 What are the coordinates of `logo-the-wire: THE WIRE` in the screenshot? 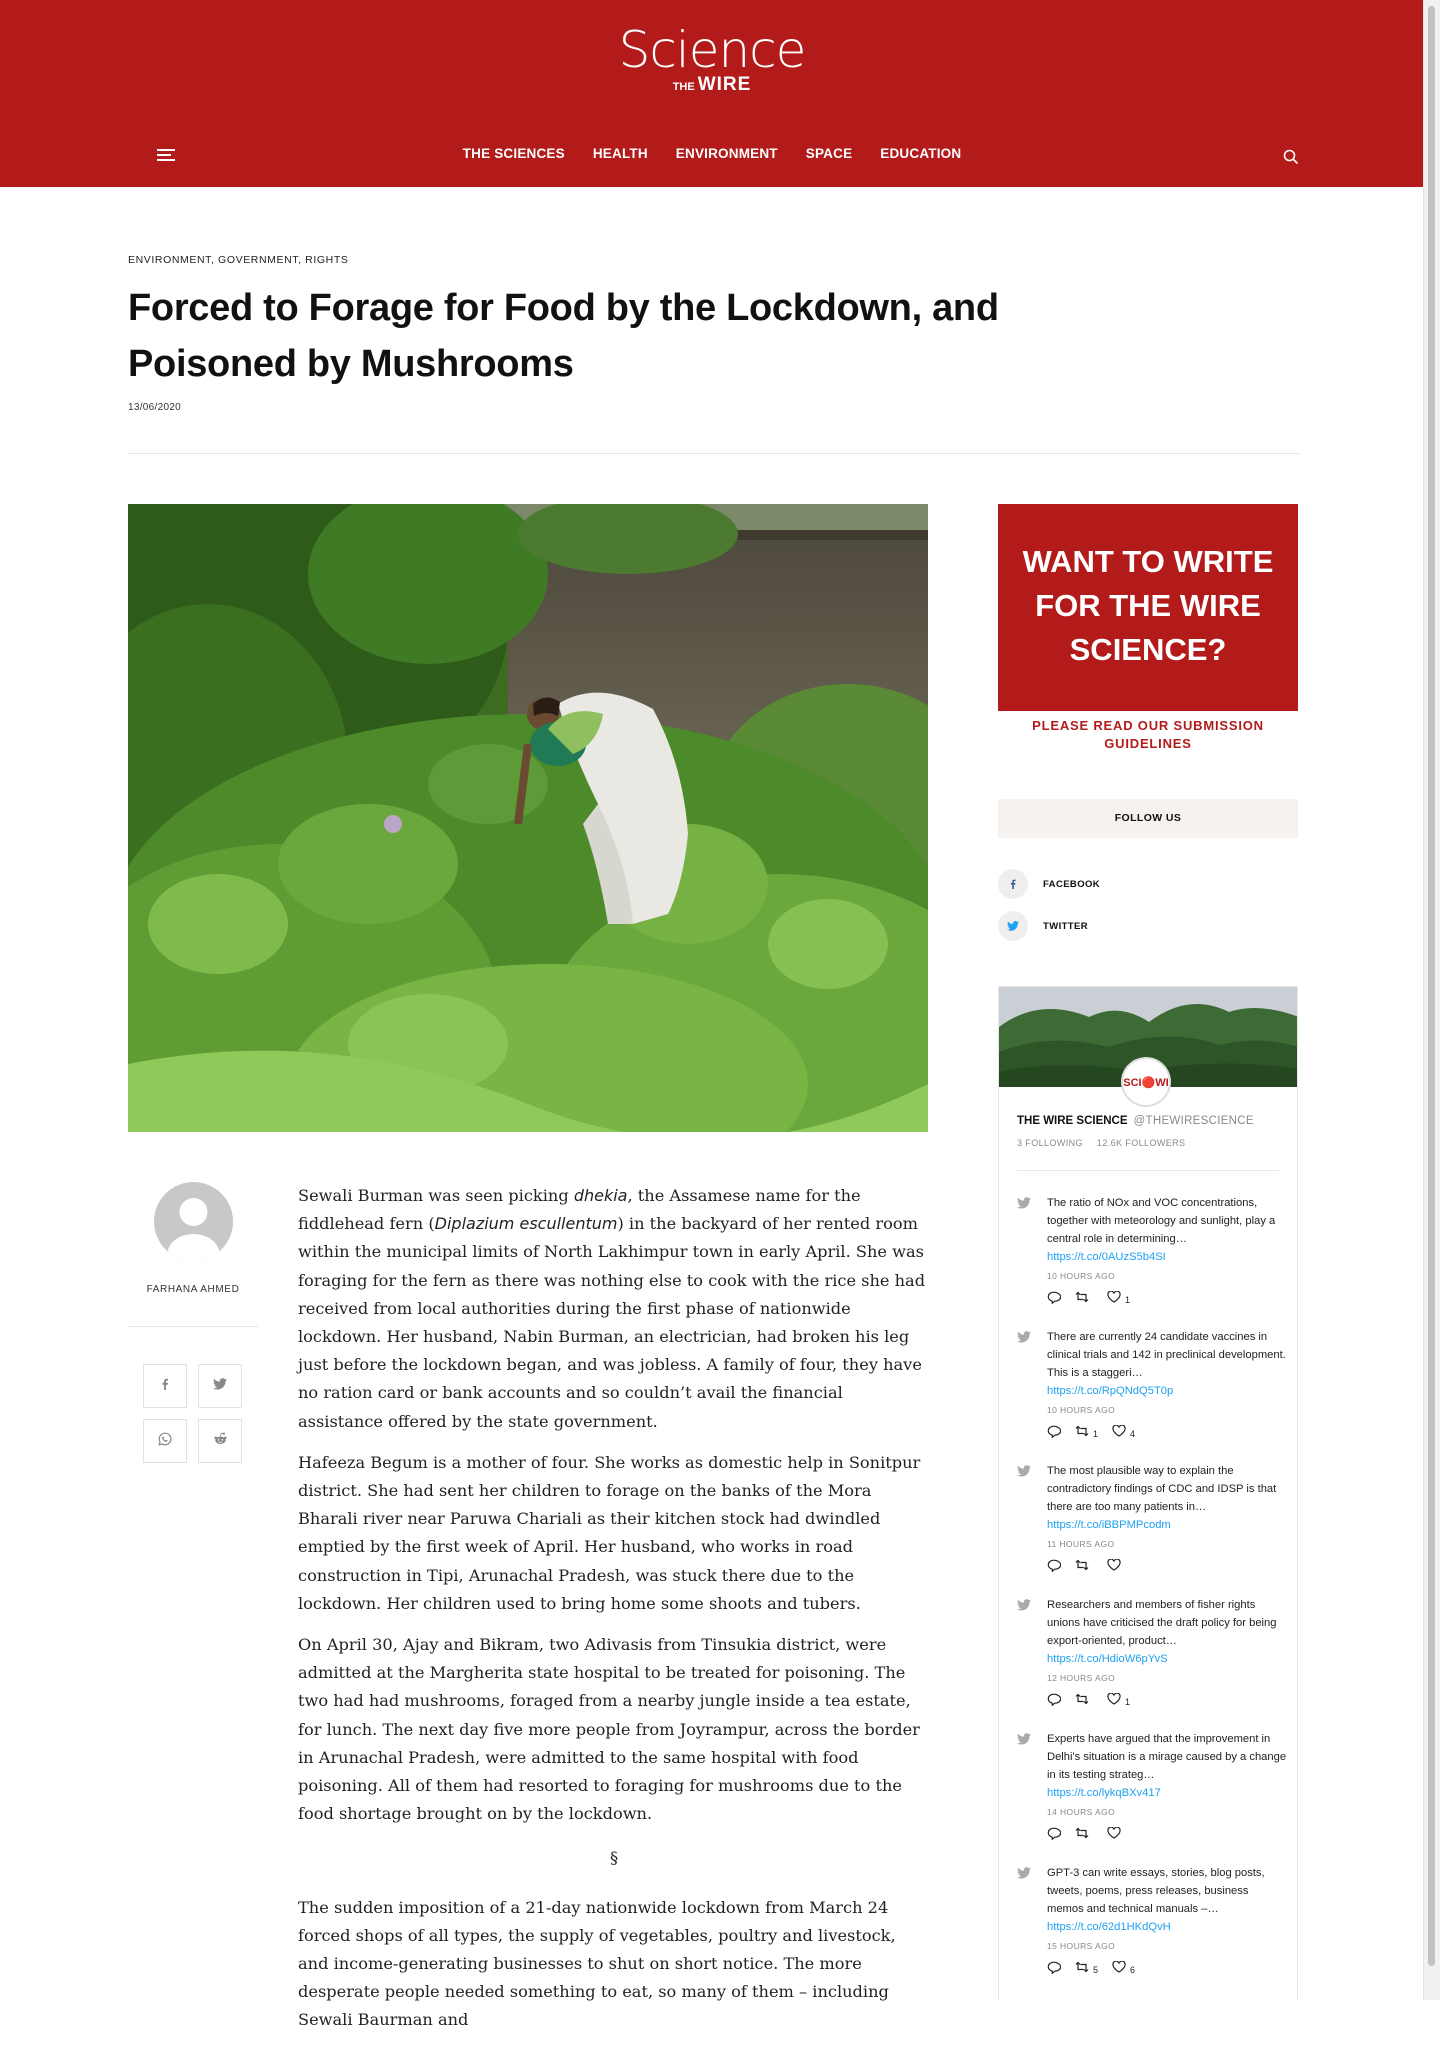 It's located at (712, 85).